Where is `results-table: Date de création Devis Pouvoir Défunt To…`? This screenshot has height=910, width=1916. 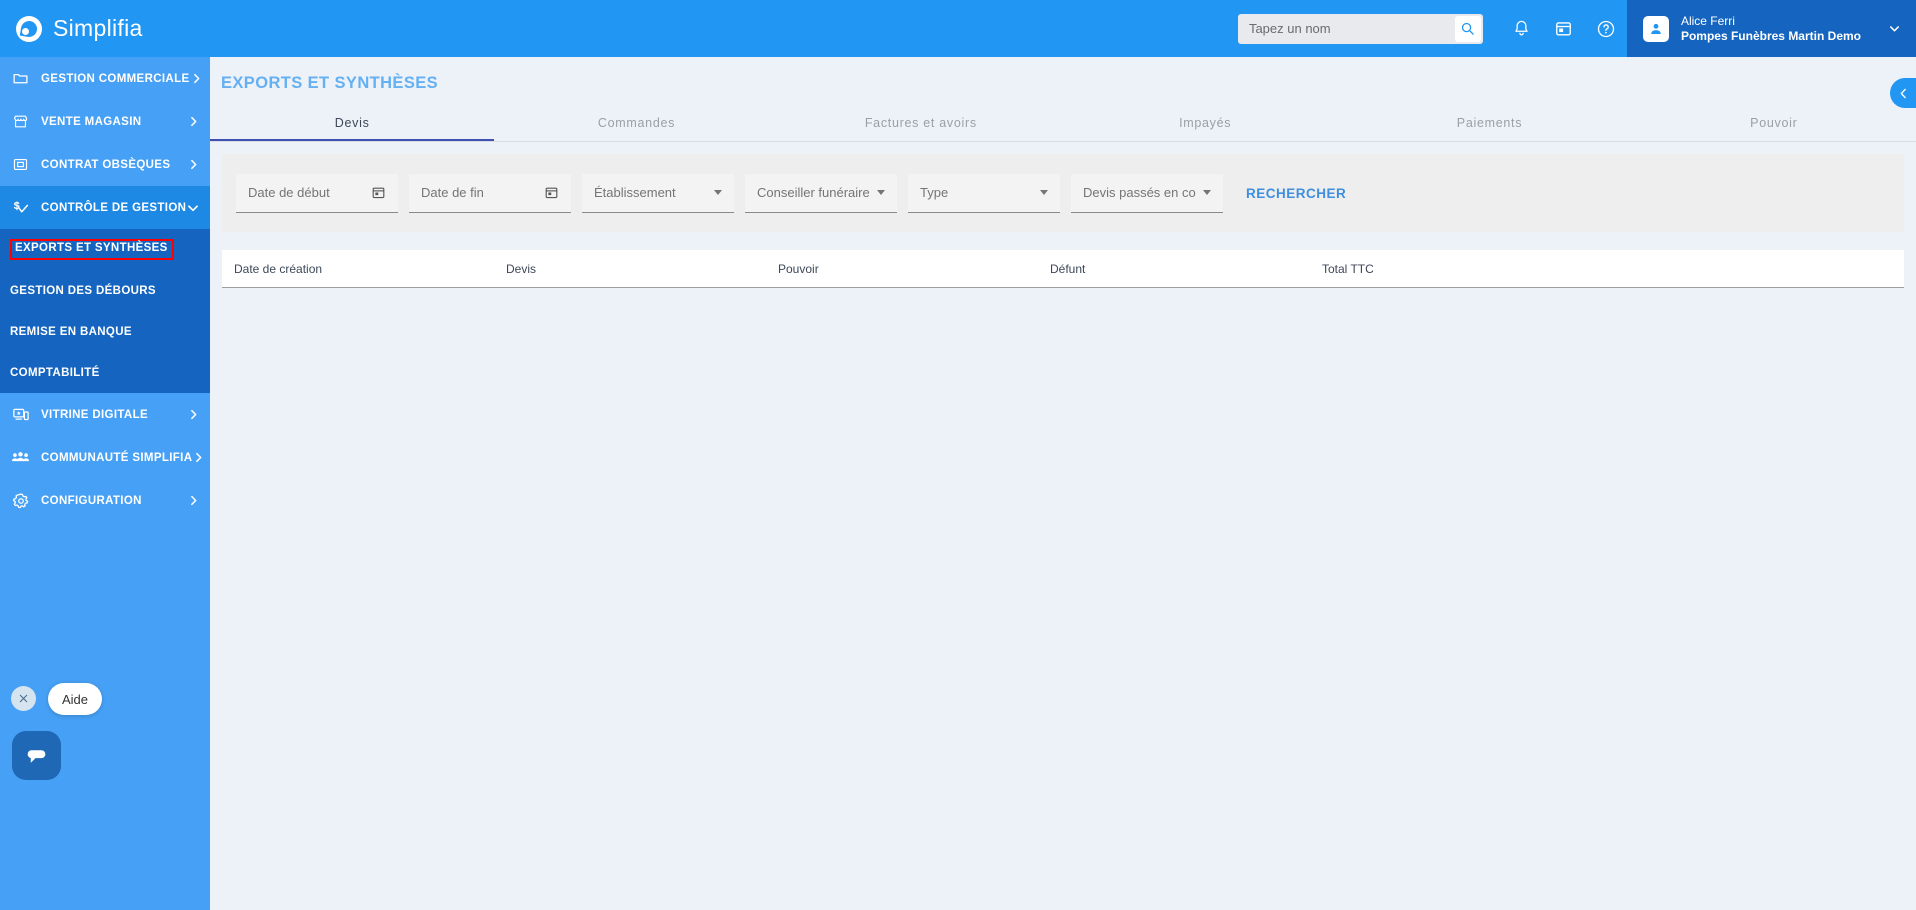 results-table: Date de création Devis Pouvoir Défunt To… is located at coordinates (1063, 269).